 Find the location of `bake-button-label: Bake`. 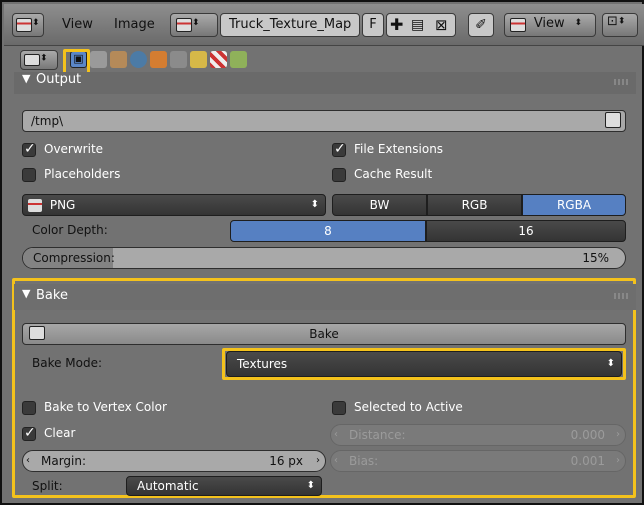

bake-button-label: Bake is located at coordinates (324, 334).